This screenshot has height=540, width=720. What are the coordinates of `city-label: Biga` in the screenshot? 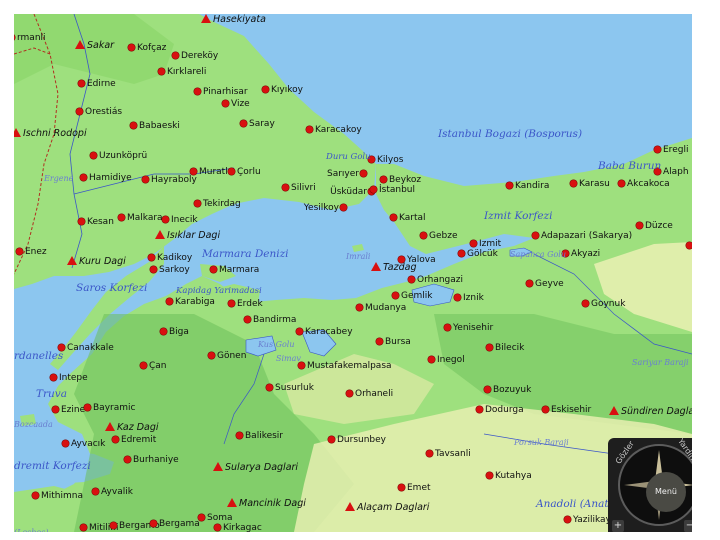 It's located at (179, 332).